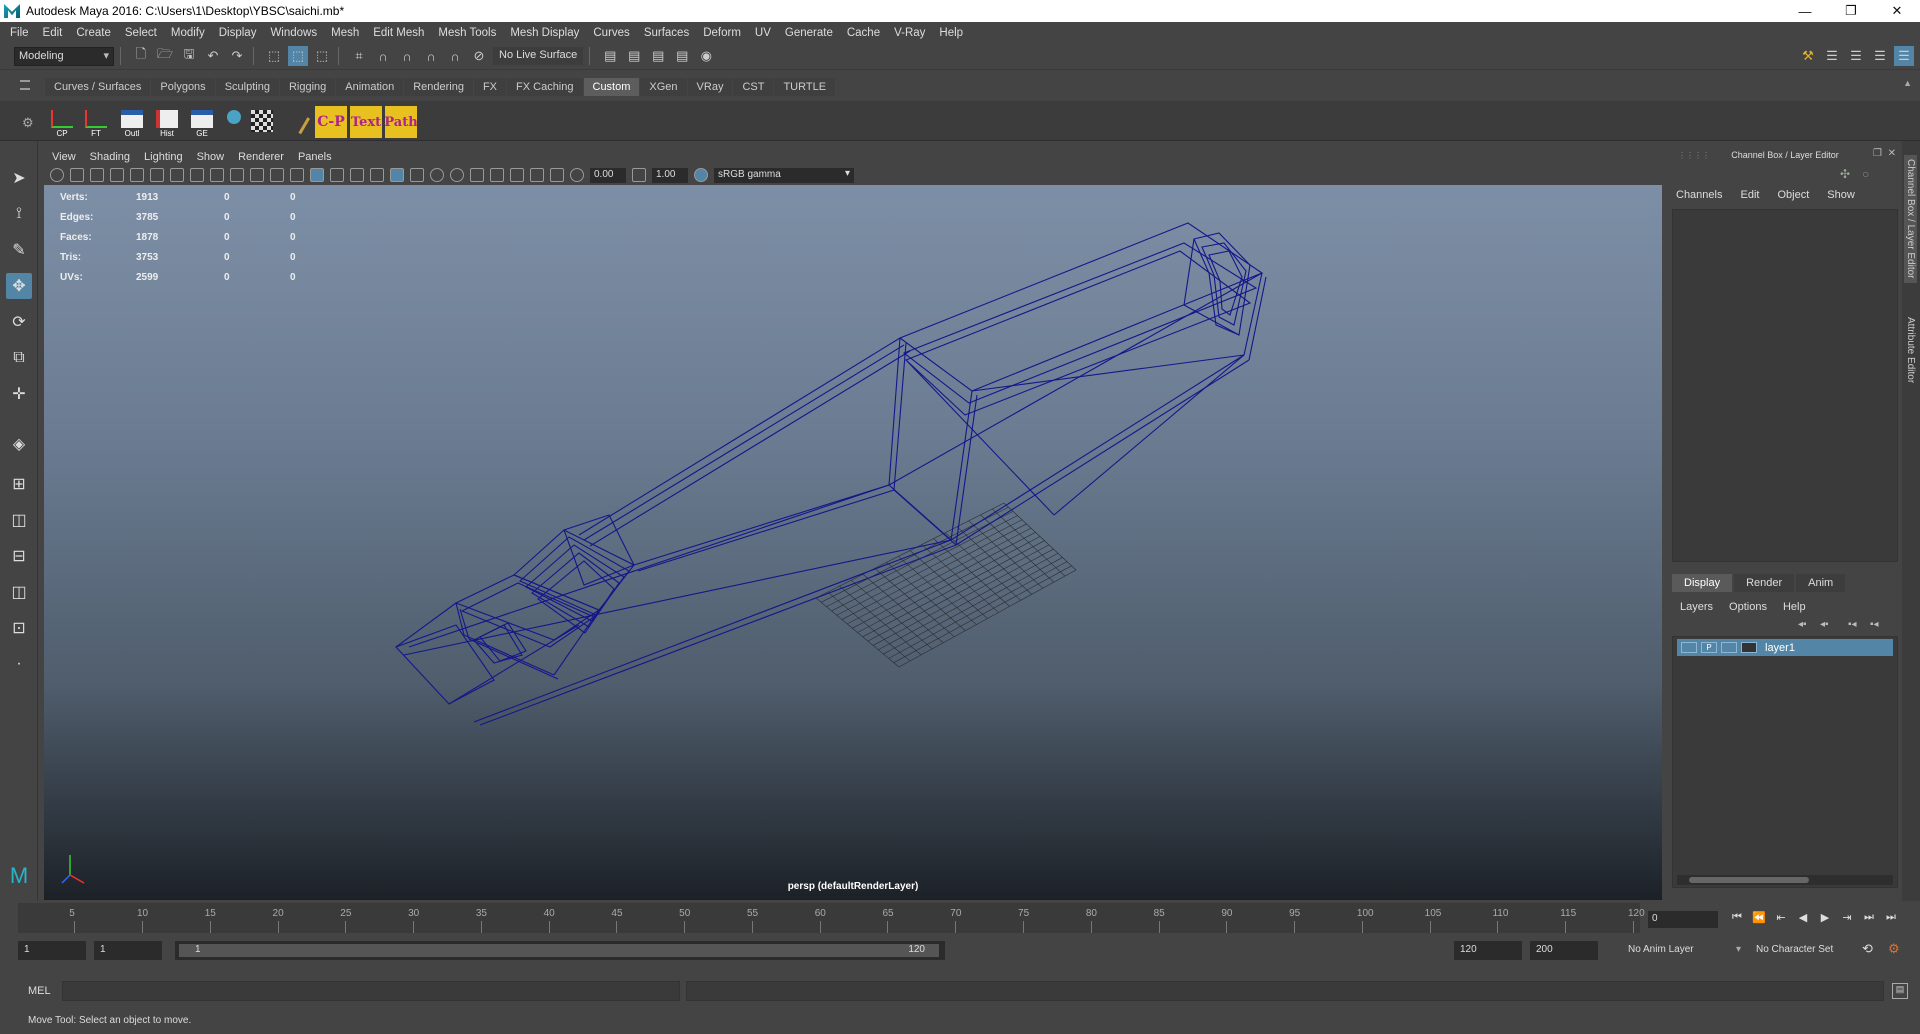 This screenshot has width=1920, height=1034. I want to click on menu-display: Display, so click(239, 33).